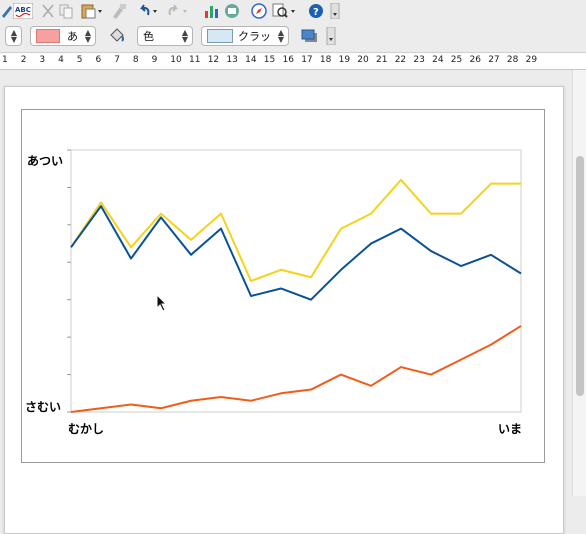  I want to click on y-axis-ticks, so click(69, 281).